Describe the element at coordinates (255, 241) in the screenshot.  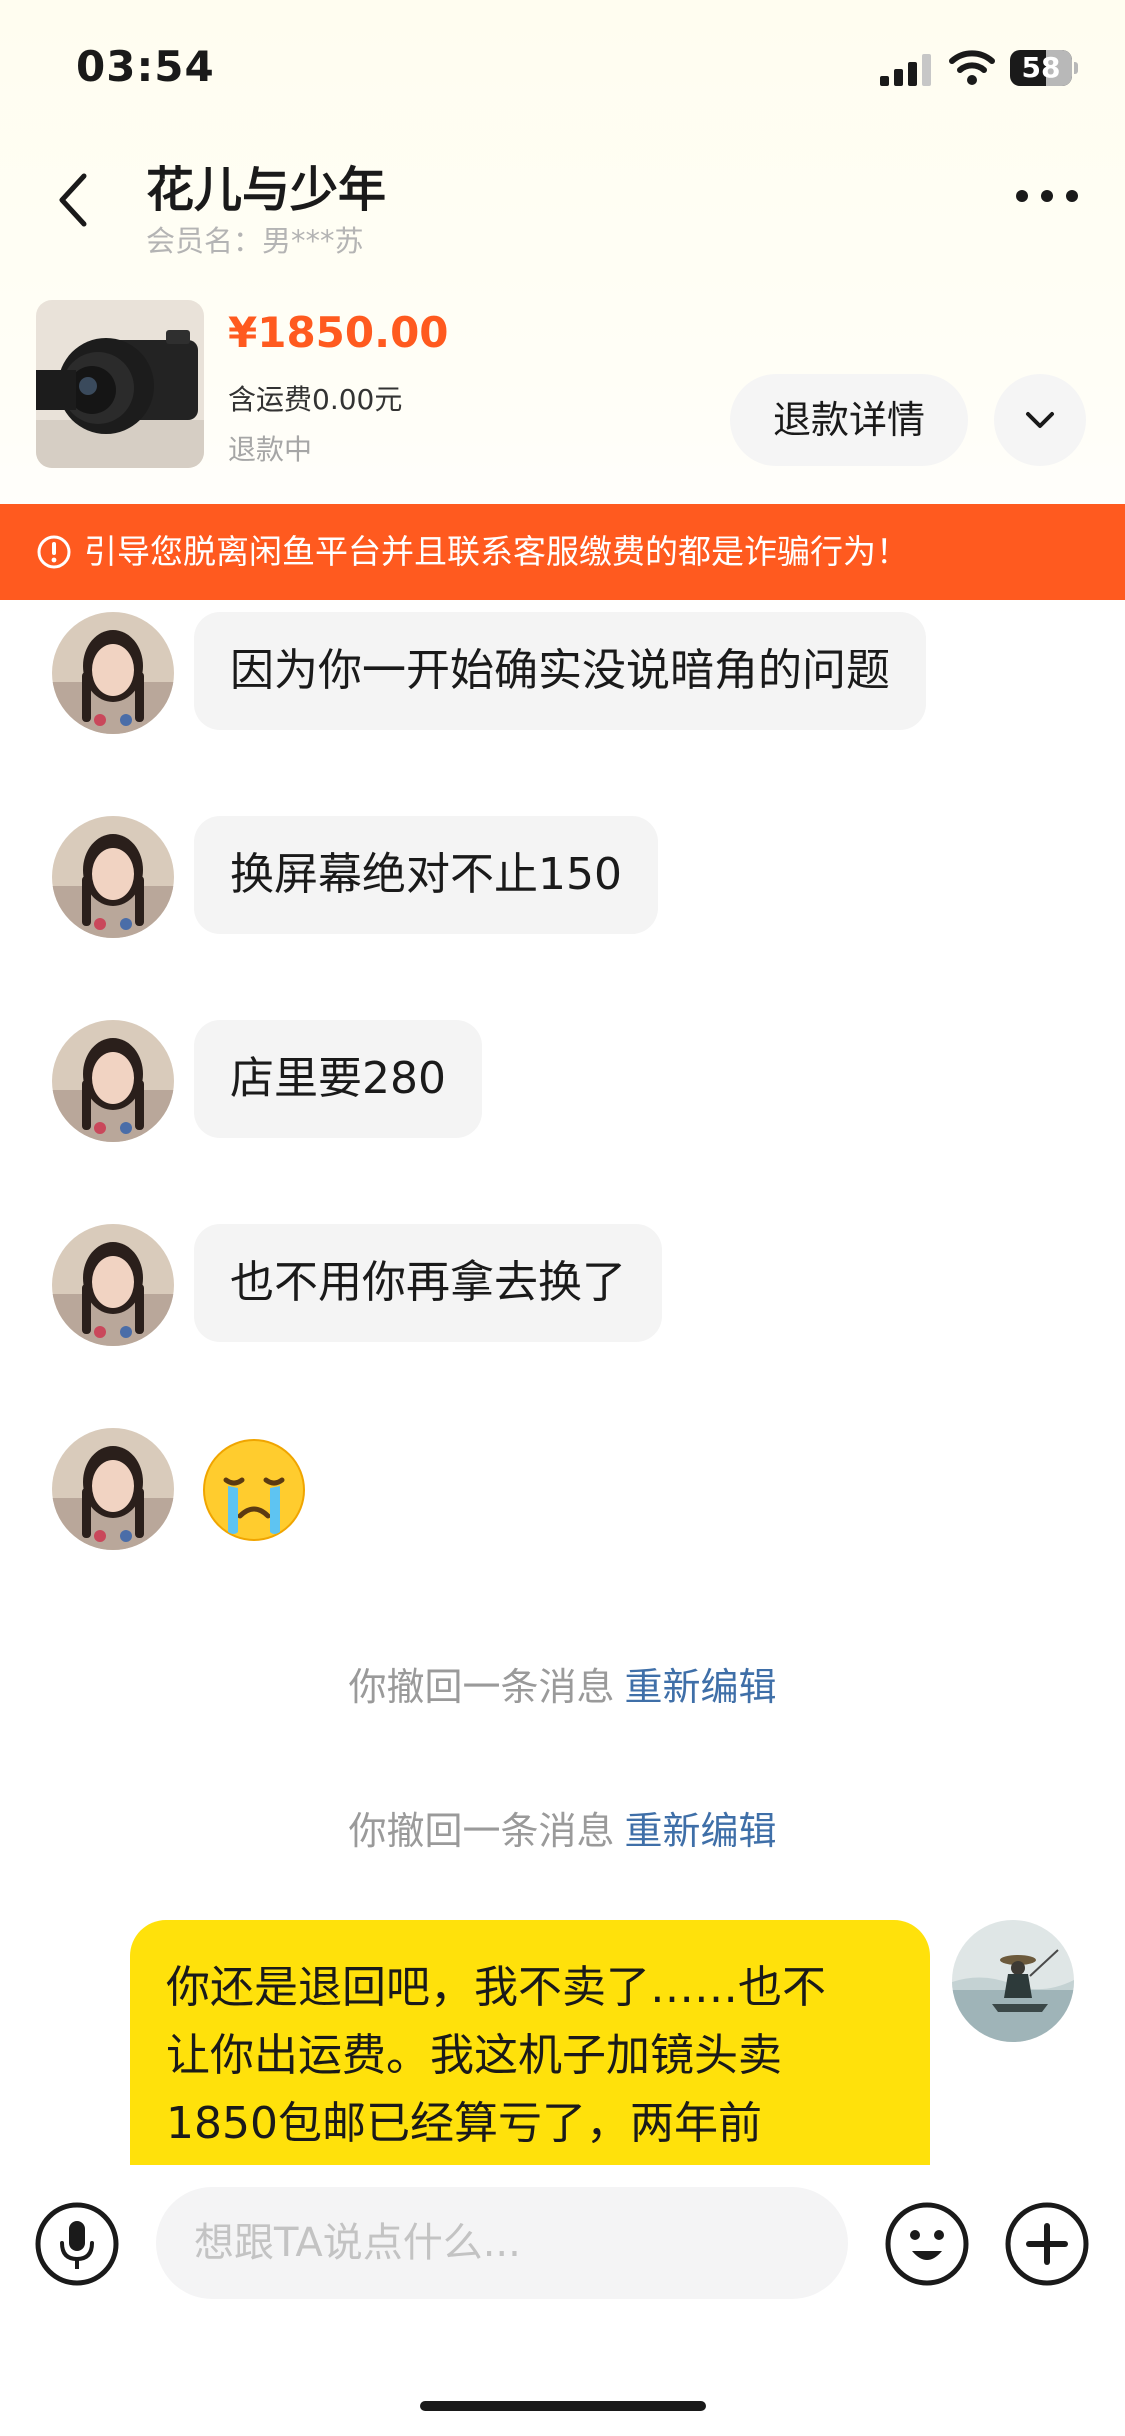
I see `member-name: 会员名：男***苏` at that location.